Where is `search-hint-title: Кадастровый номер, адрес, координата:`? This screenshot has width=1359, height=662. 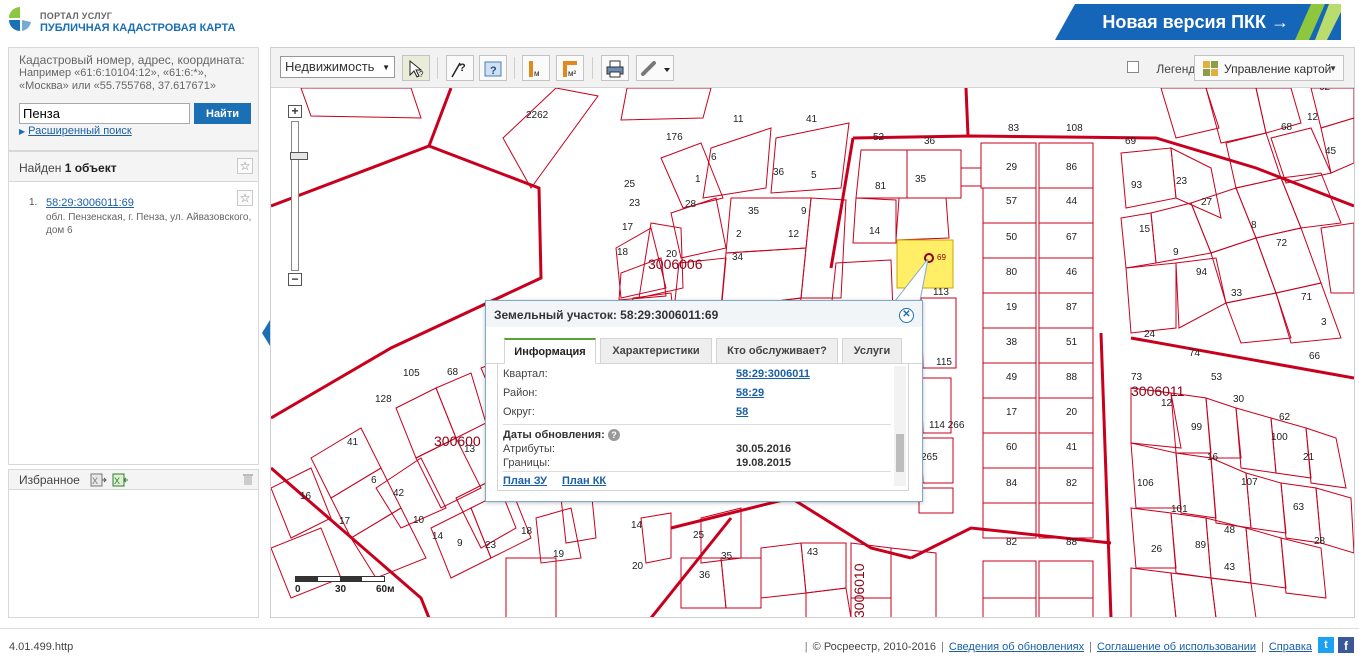
search-hint-title: Кадастровый номер, адрес, координата: is located at coordinates (132, 60).